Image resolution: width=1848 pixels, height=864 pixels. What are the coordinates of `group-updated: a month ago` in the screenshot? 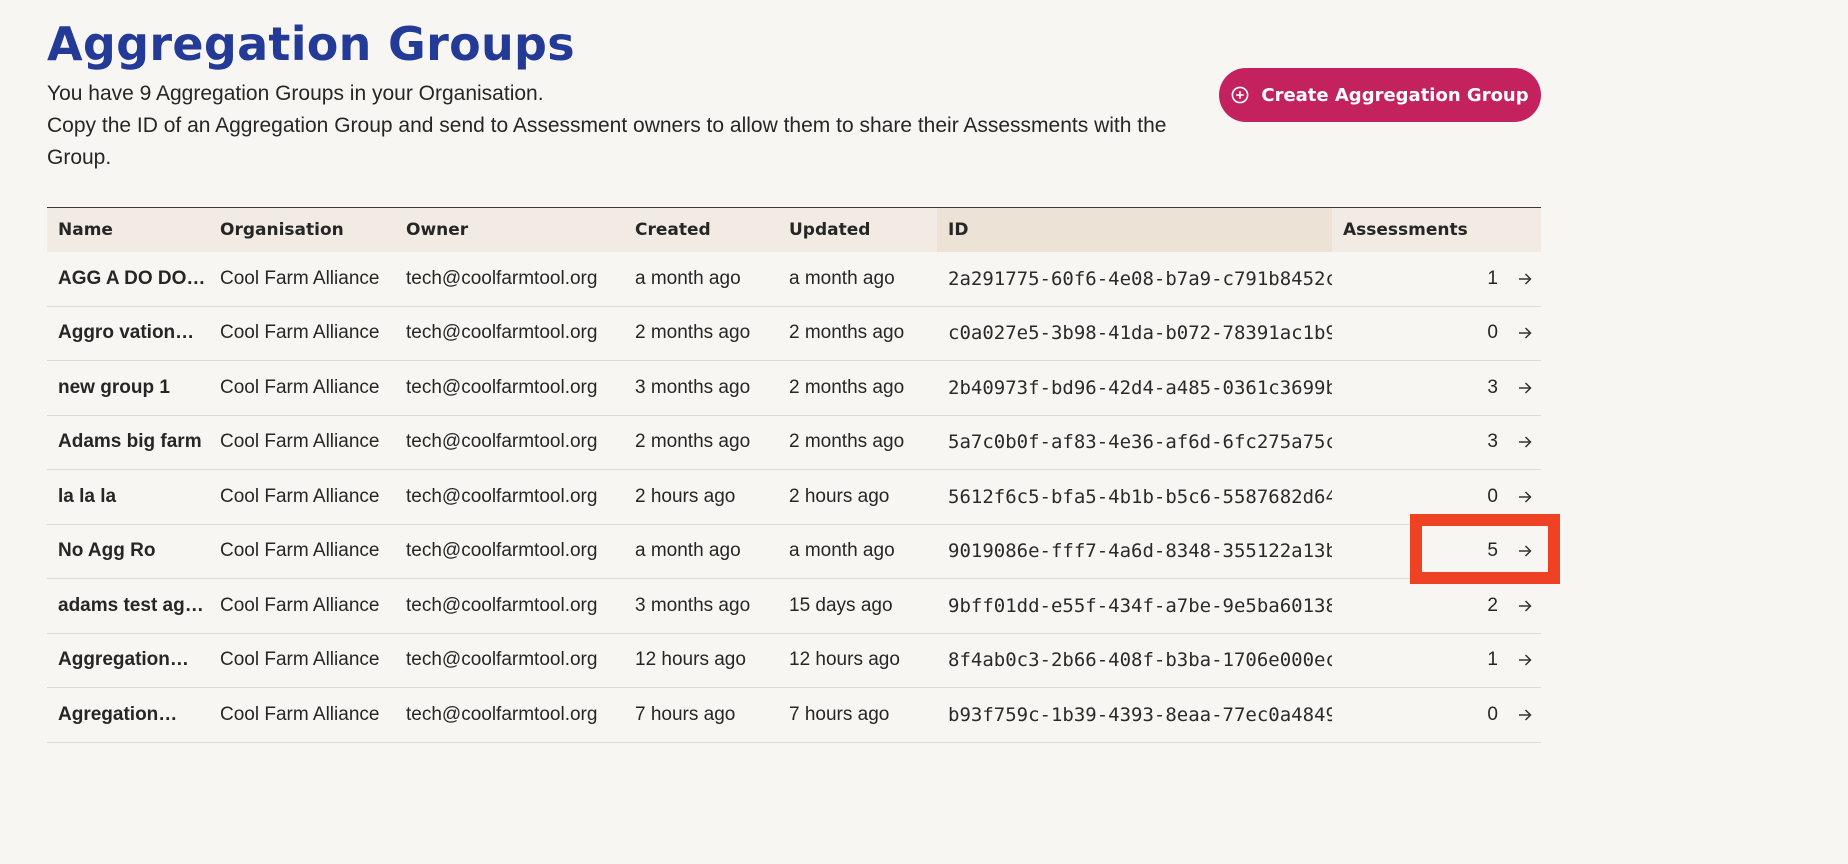 It's located at (857, 551).